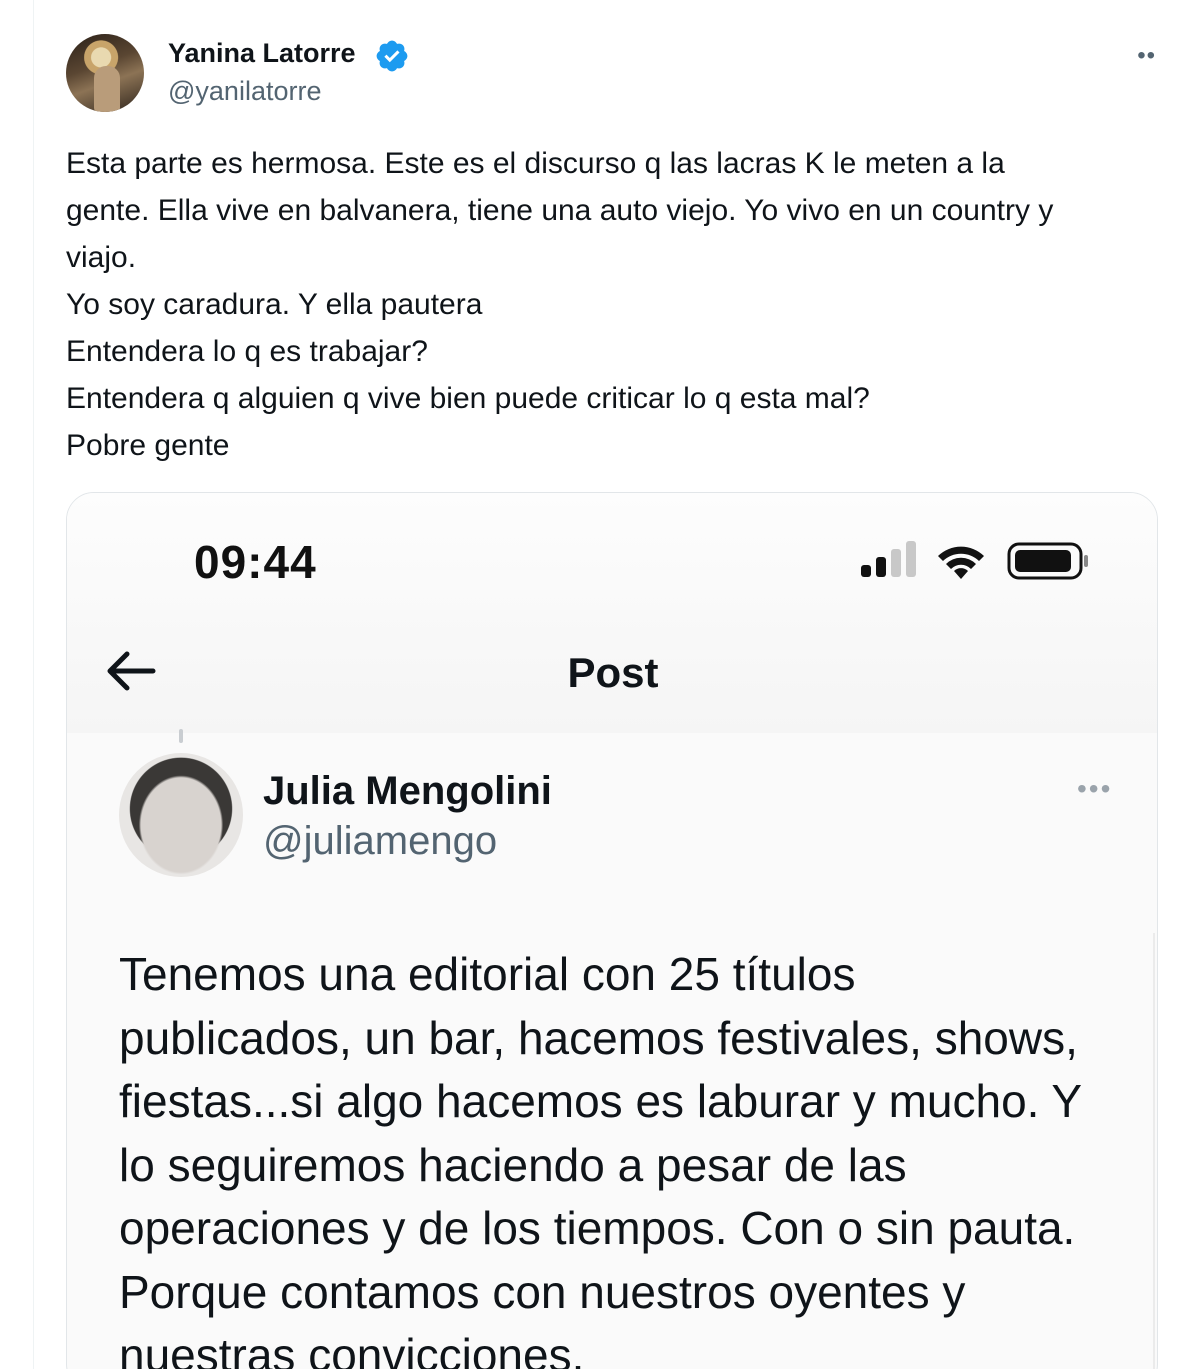  What do you see at coordinates (407, 791) in the screenshot?
I see `author-name: Julia Mengolini` at bounding box center [407, 791].